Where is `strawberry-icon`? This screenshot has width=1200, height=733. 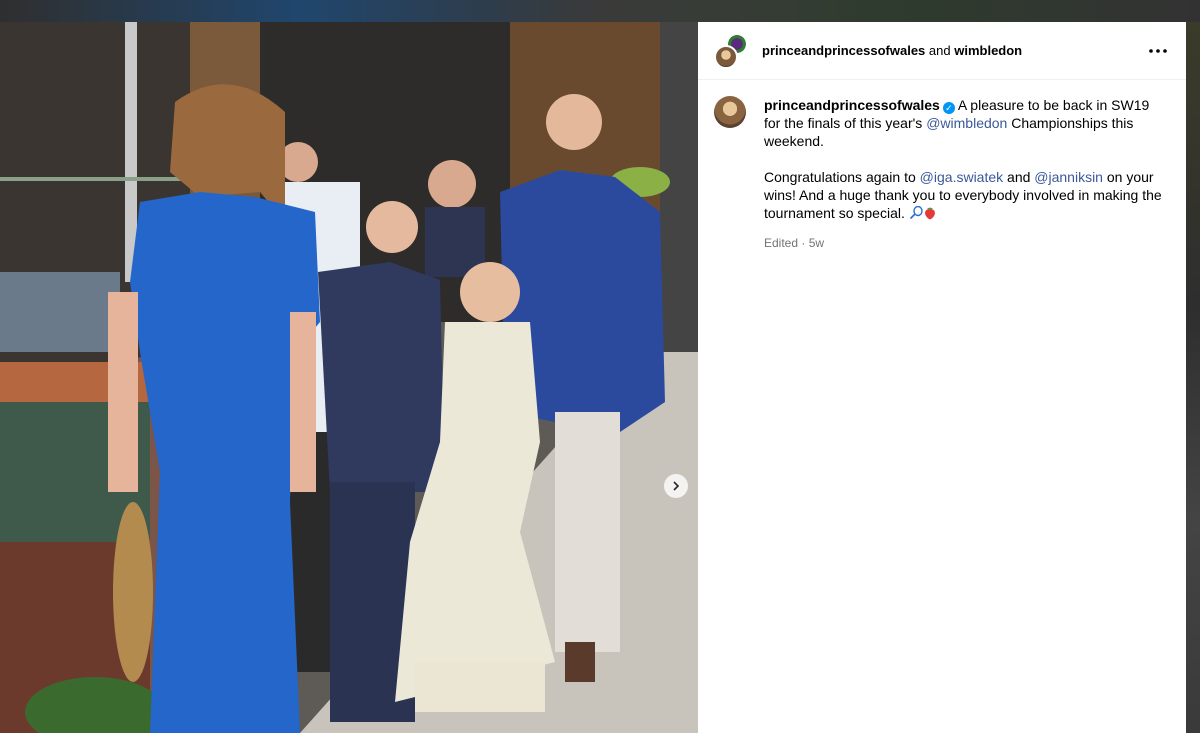 strawberry-icon is located at coordinates (929, 213).